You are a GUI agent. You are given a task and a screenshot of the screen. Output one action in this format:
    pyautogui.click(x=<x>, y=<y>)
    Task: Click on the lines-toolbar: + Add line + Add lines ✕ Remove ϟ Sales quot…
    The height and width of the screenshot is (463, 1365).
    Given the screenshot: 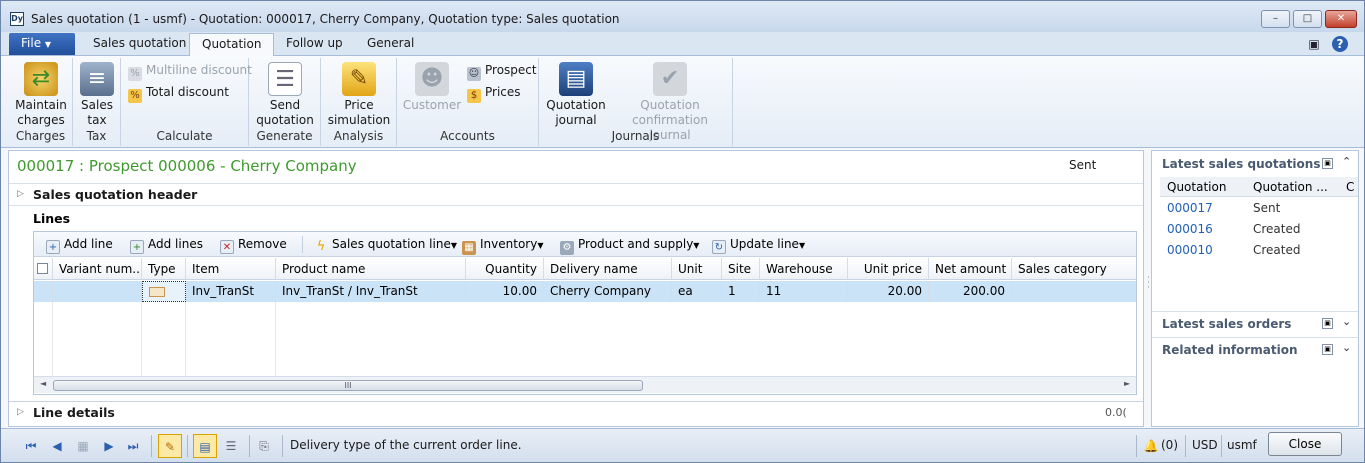 What is the action you would take?
    pyautogui.click(x=585, y=244)
    